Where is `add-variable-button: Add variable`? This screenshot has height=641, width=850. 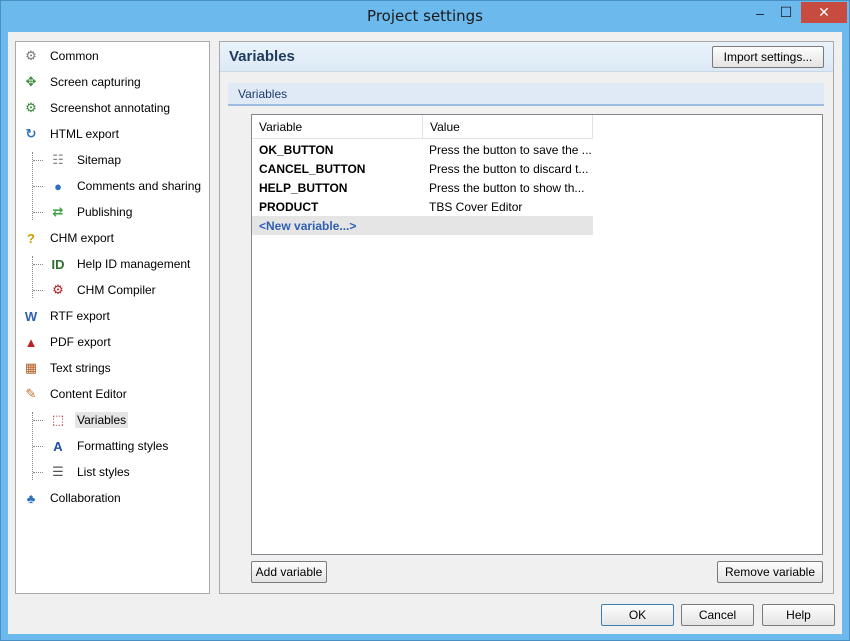
add-variable-button: Add variable is located at coordinates (289, 572).